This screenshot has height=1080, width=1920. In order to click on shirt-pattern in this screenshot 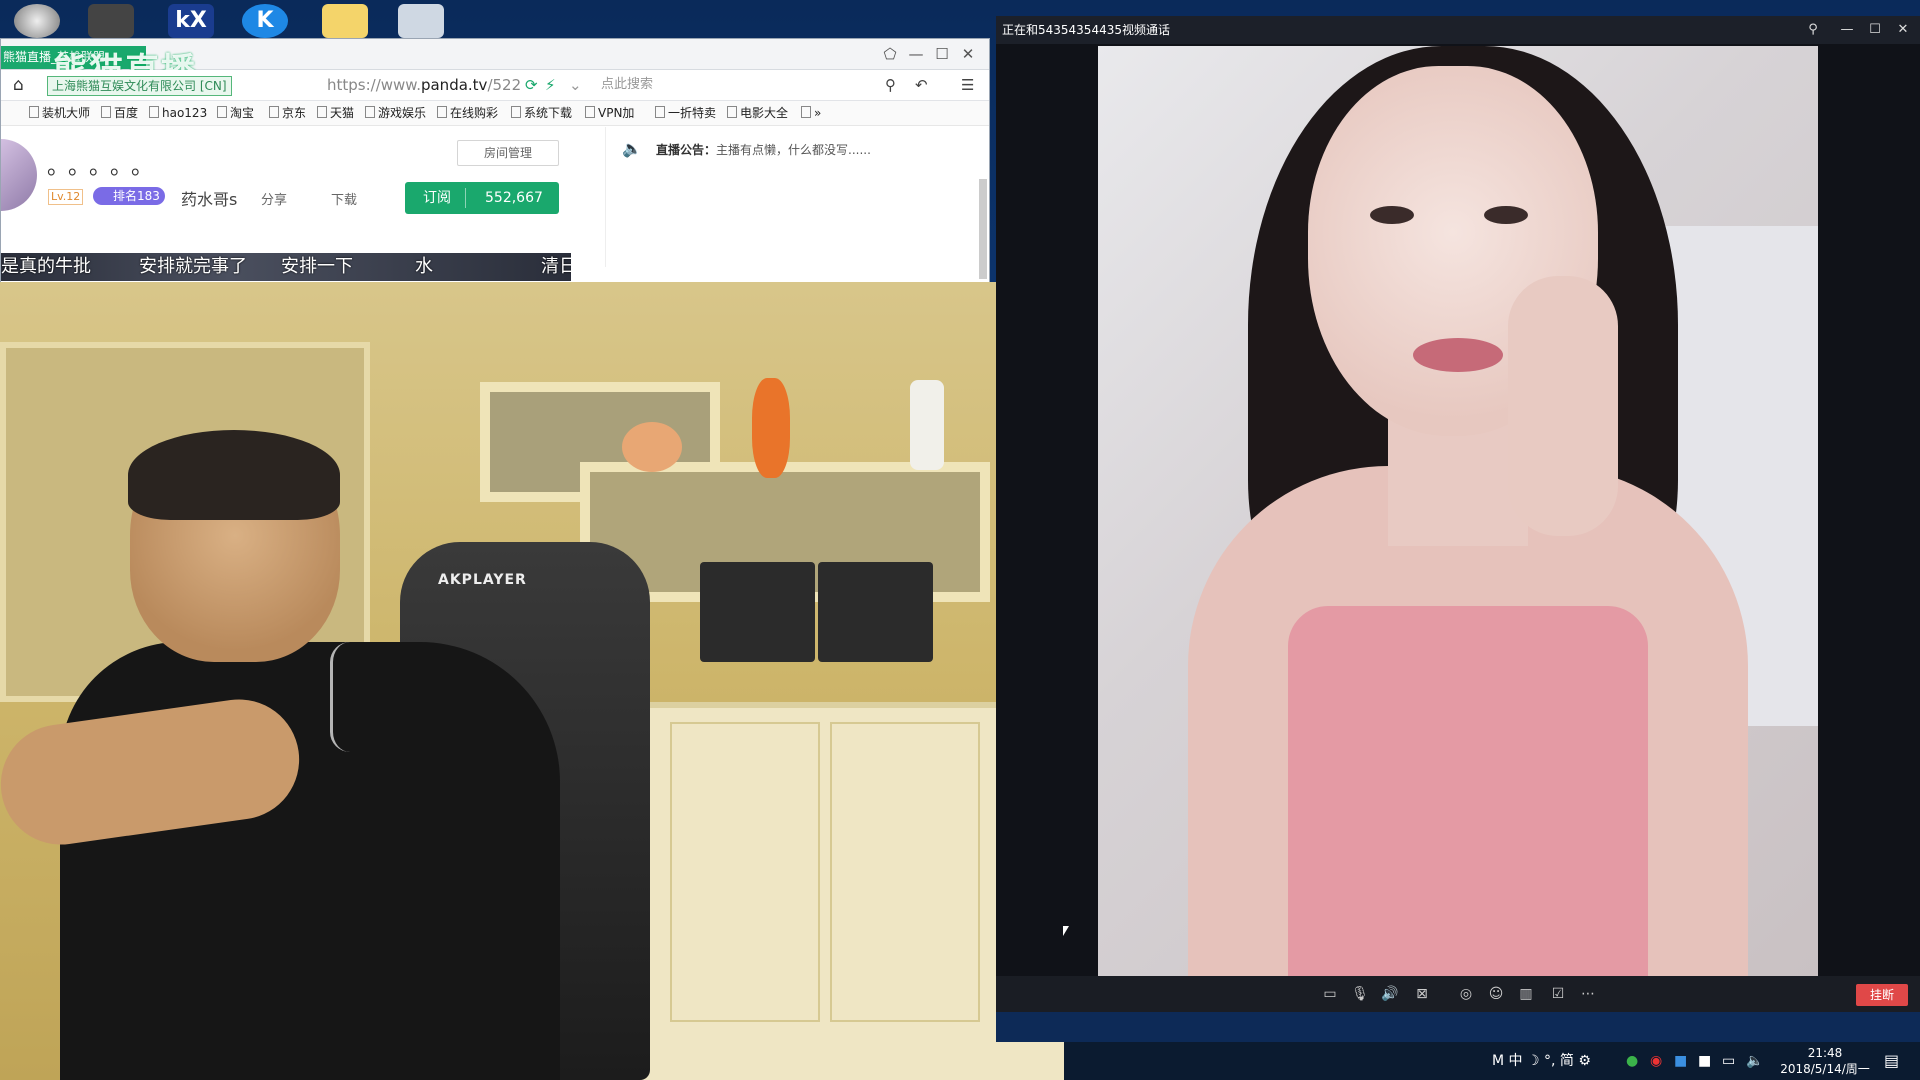, I will do `click(351, 697)`.